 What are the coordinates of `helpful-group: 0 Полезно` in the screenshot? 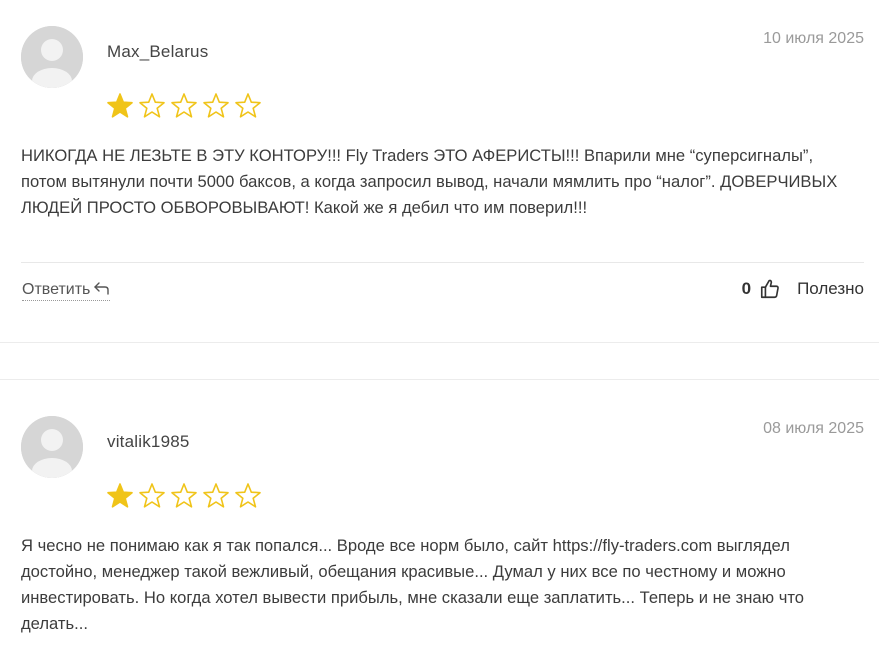 It's located at (803, 289).